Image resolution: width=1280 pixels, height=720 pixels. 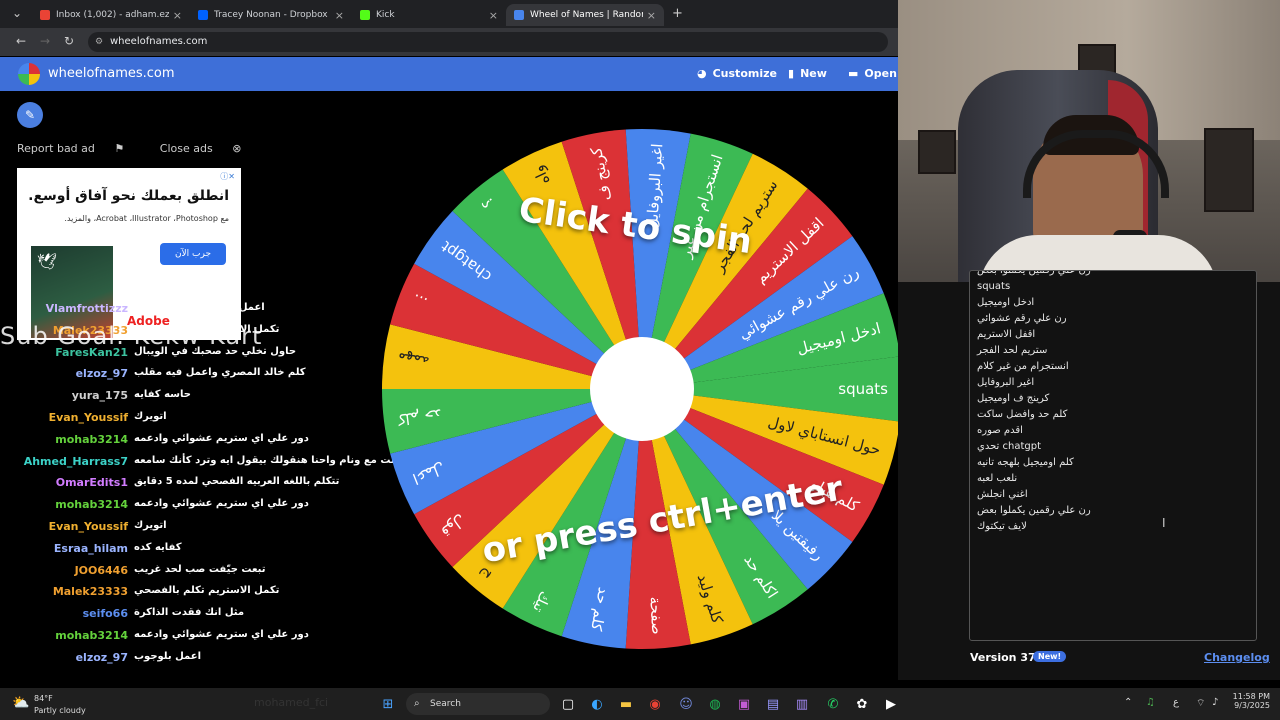 What do you see at coordinates (69, 41) in the screenshot?
I see `reload-icon: ↻` at bounding box center [69, 41].